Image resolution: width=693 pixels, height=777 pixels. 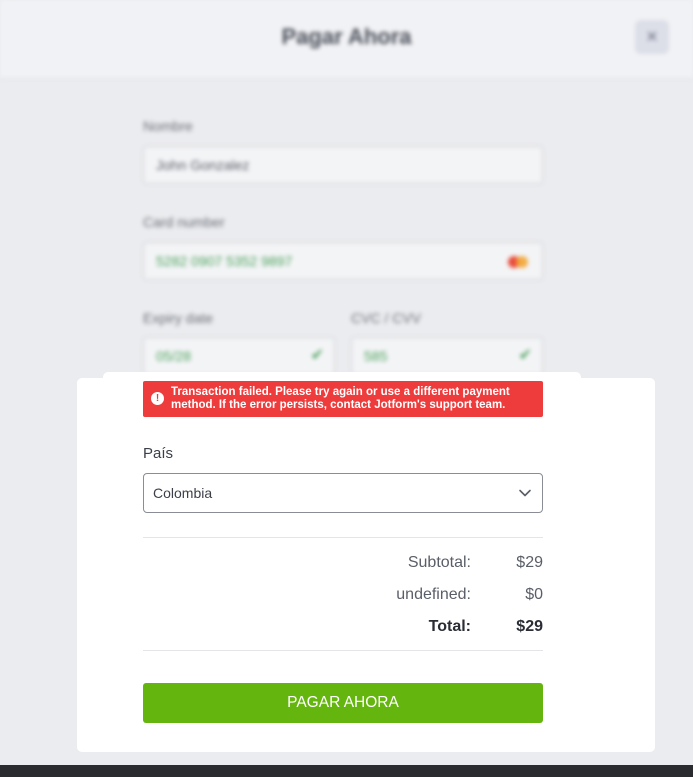 I want to click on card-number-value: 5282 0907 5352 9897, so click(x=224, y=261).